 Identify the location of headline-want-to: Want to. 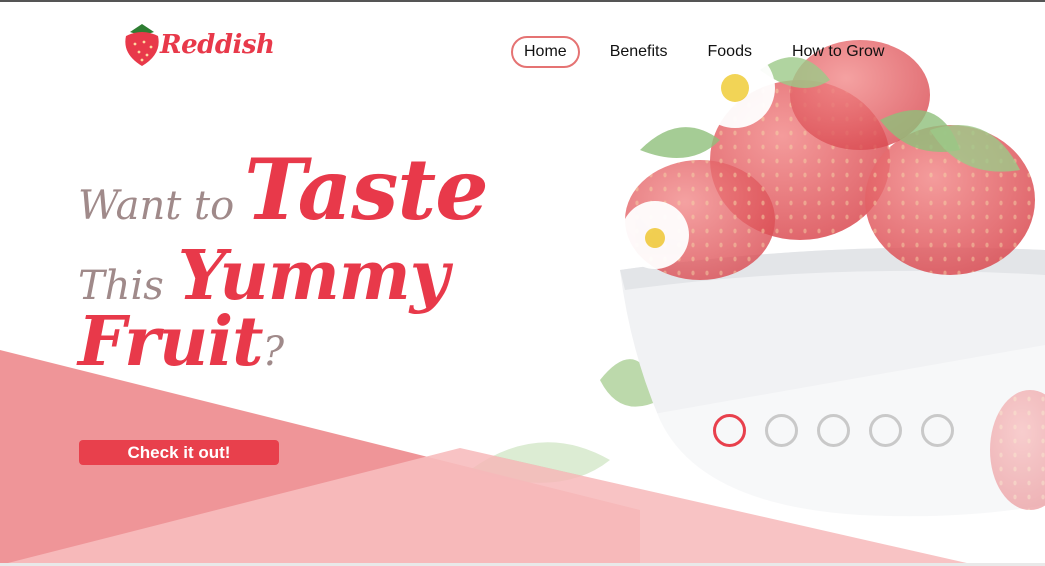
(156, 206).